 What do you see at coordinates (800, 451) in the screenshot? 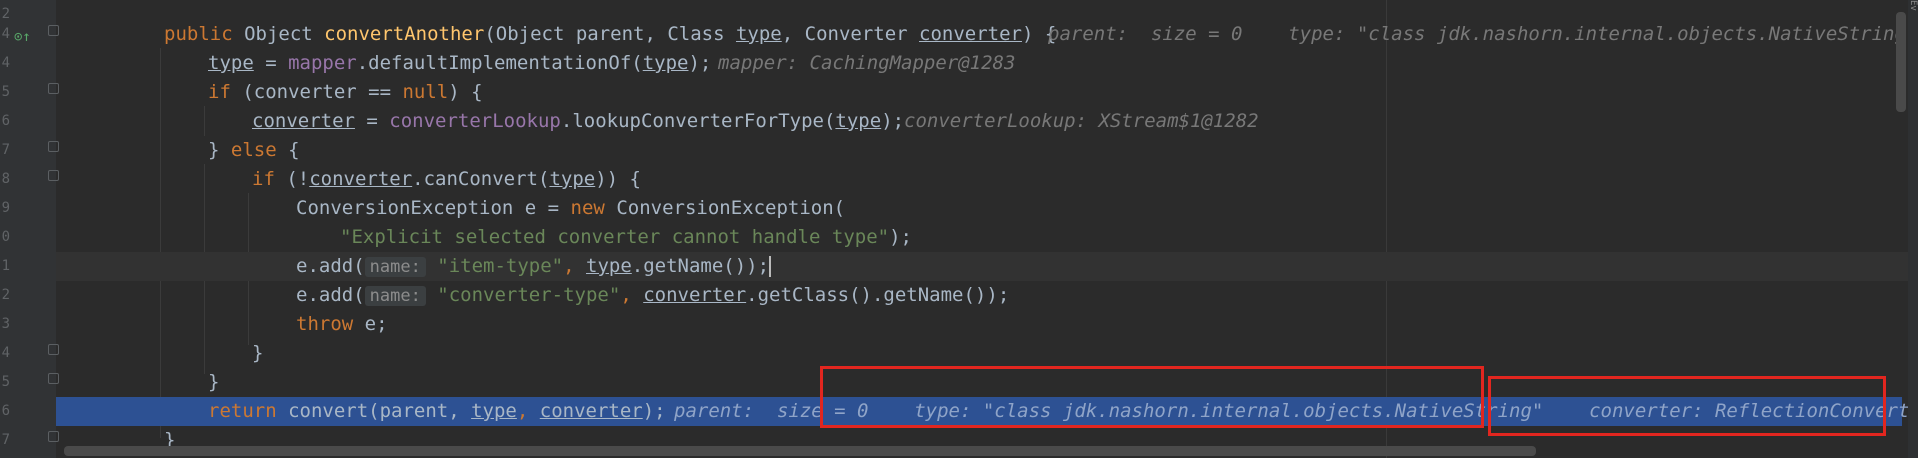
I see `horizontal-scrollbar` at bounding box center [800, 451].